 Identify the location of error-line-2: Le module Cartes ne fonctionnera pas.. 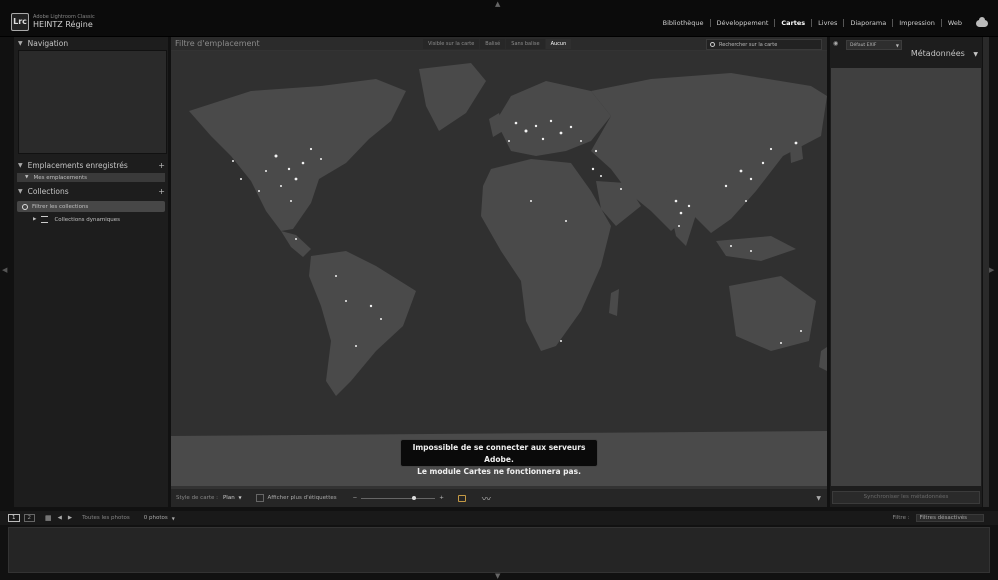
(499, 471).